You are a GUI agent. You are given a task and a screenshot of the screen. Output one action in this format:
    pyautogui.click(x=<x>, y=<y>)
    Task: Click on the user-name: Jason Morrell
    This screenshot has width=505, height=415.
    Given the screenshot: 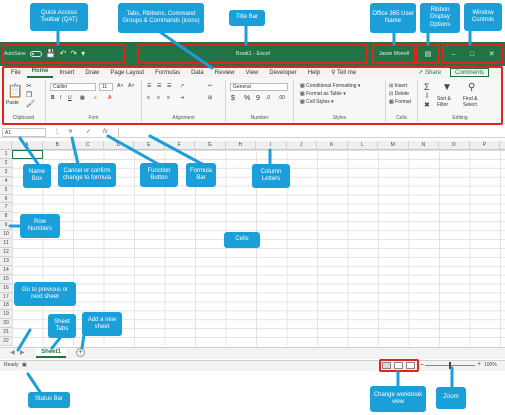 What is the action you would take?
    pyautogui.click(x=394, y=54)
    